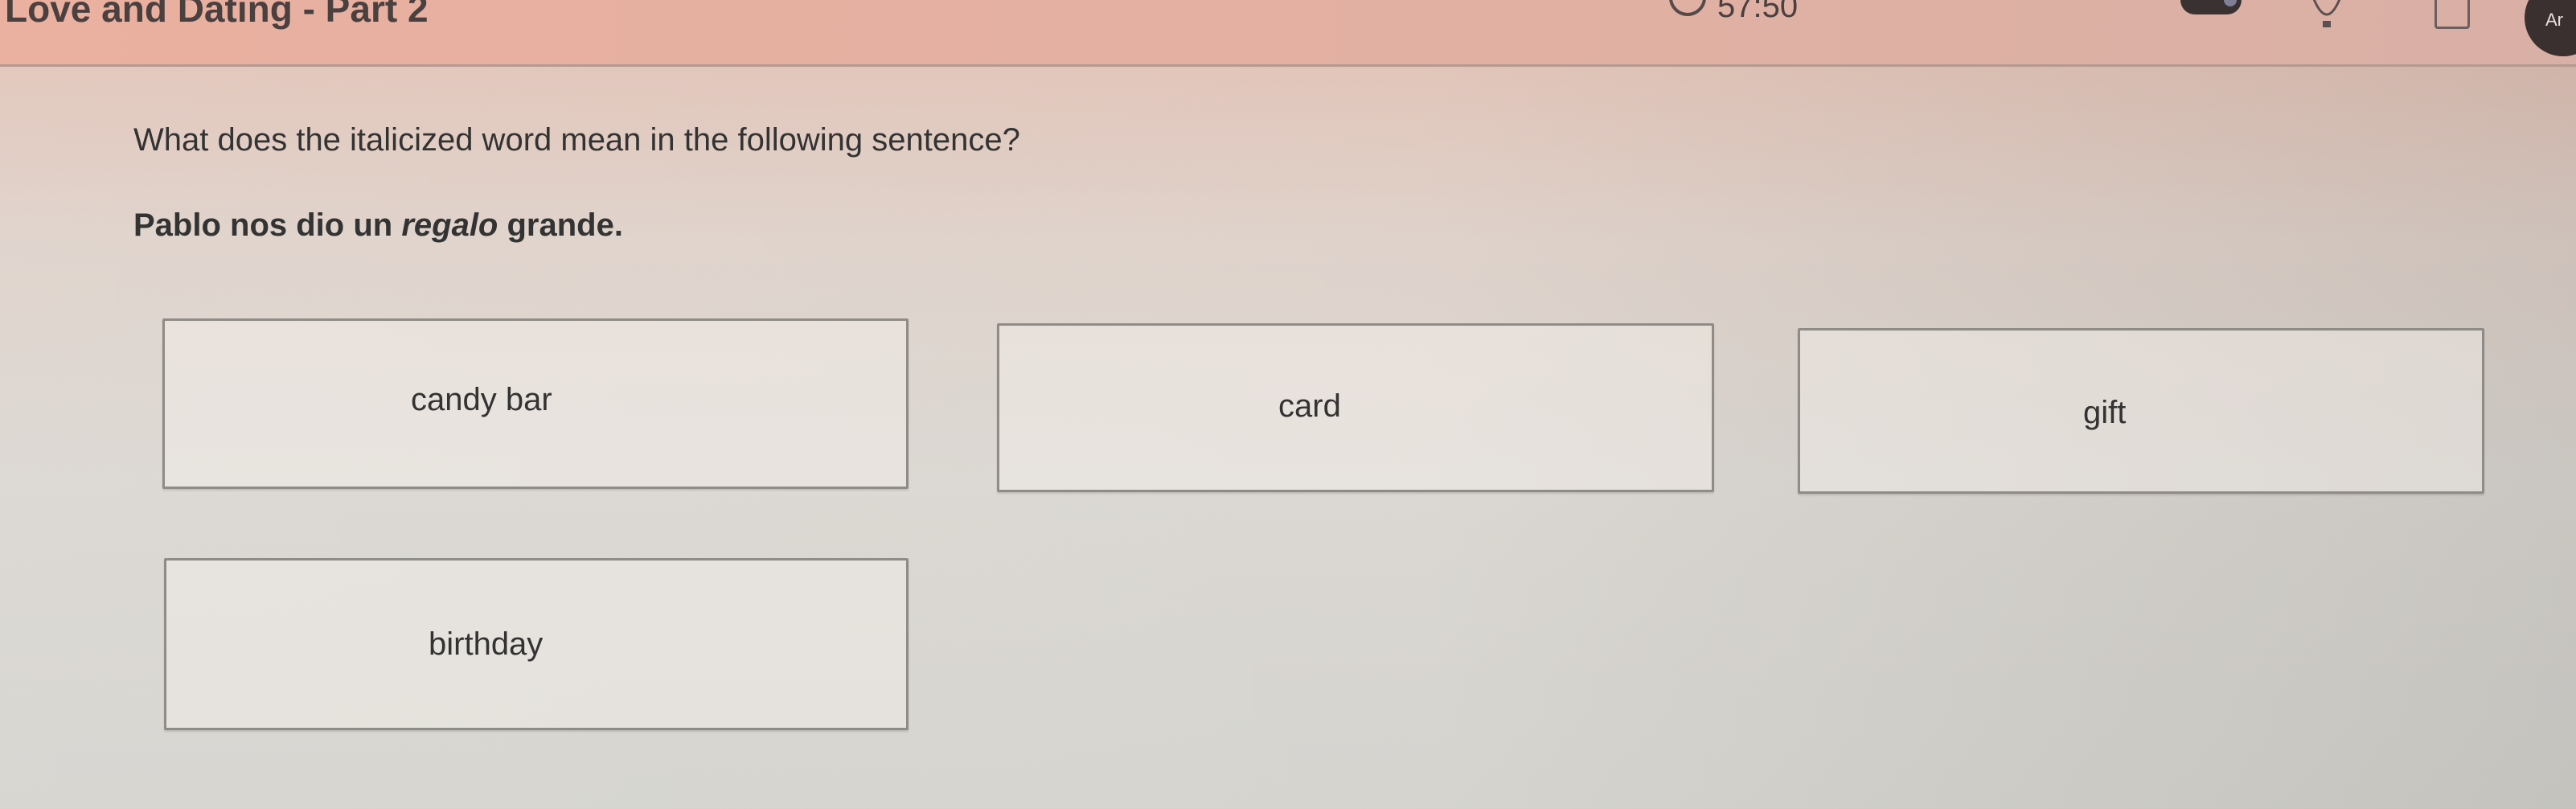 The width and height of the screenshot is (2576, 809). I want to click on notes-icon, so click(2452, 14).